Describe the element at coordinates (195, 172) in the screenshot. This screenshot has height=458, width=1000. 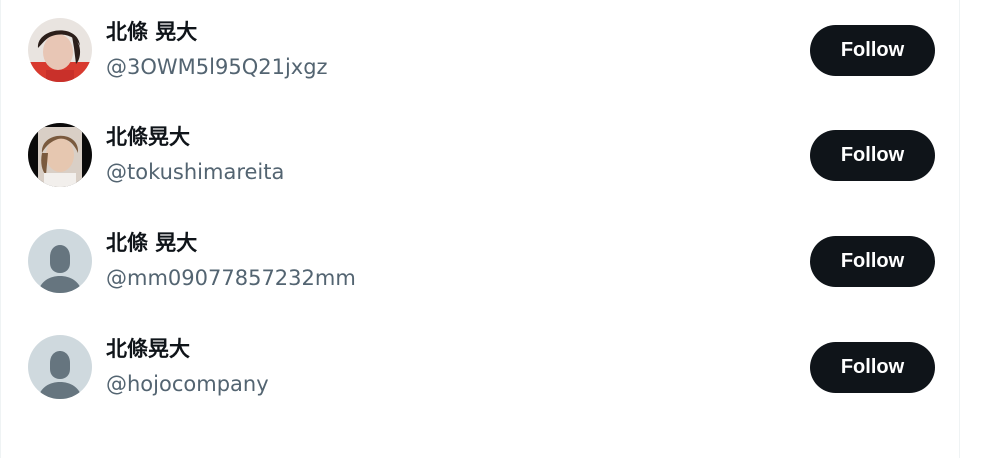
I see `user-handle: @tokushimareita` at that location.